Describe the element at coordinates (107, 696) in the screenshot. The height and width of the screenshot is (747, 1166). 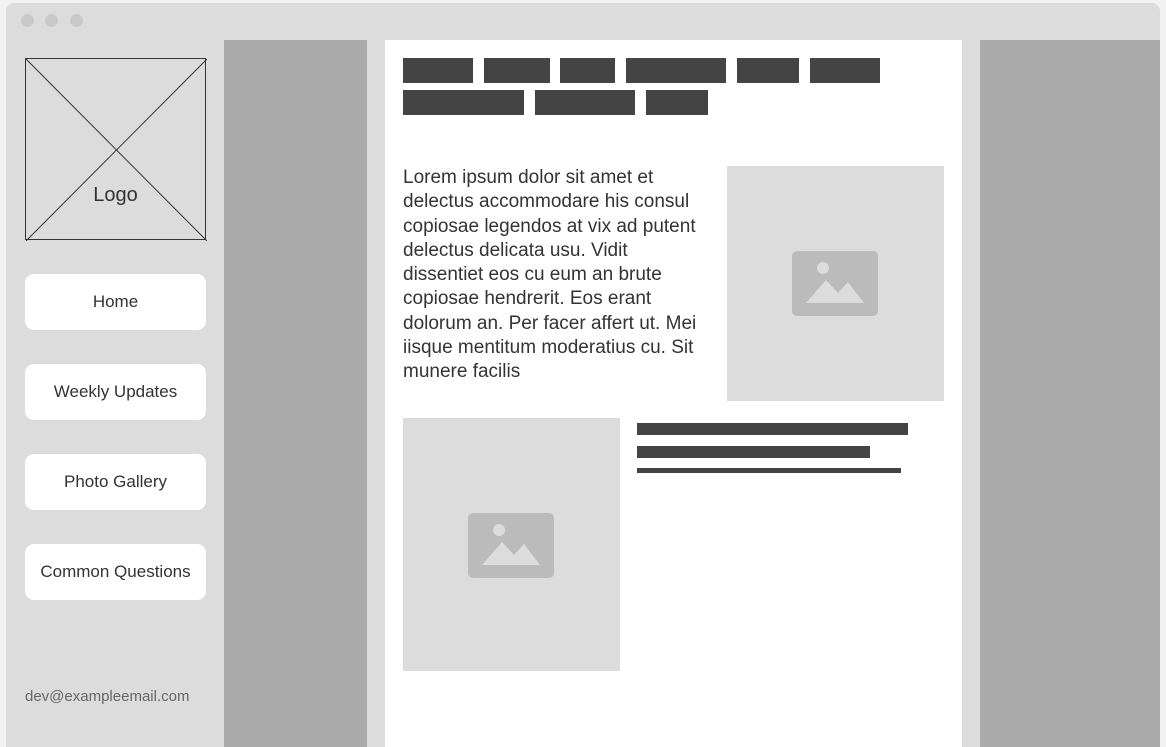
I see `contact-email: dev@exampleemail.com` at that location.